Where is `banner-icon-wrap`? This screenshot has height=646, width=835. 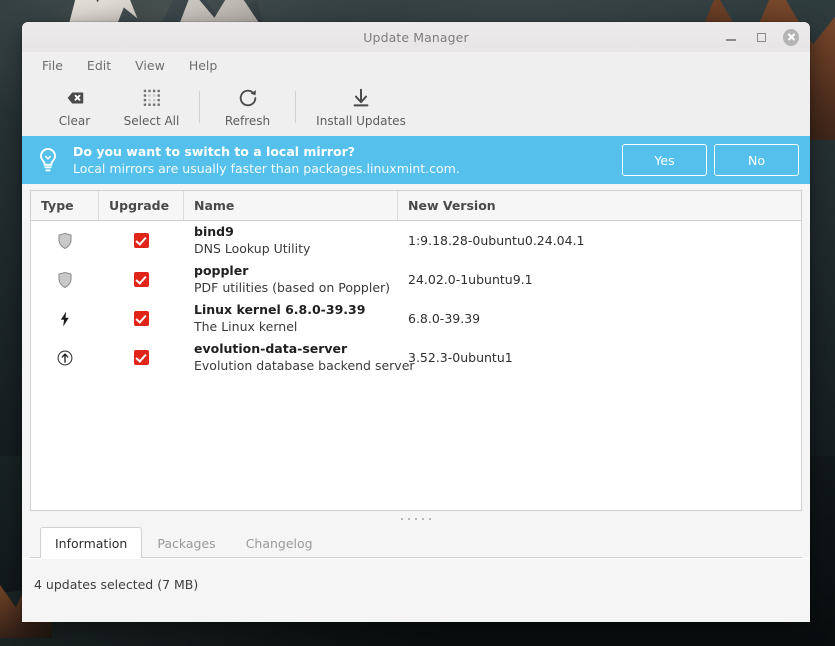
banner-icon-wrap is located at coordinates (48, 160).